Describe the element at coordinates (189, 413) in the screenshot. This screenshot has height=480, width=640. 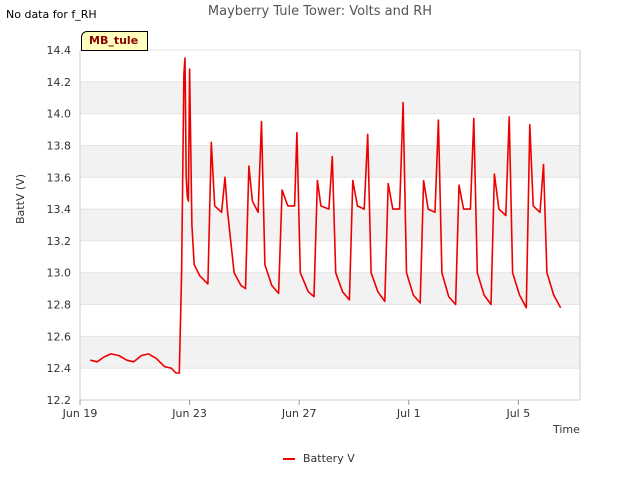
I see `x-tick-label: Jun 23` at that location.